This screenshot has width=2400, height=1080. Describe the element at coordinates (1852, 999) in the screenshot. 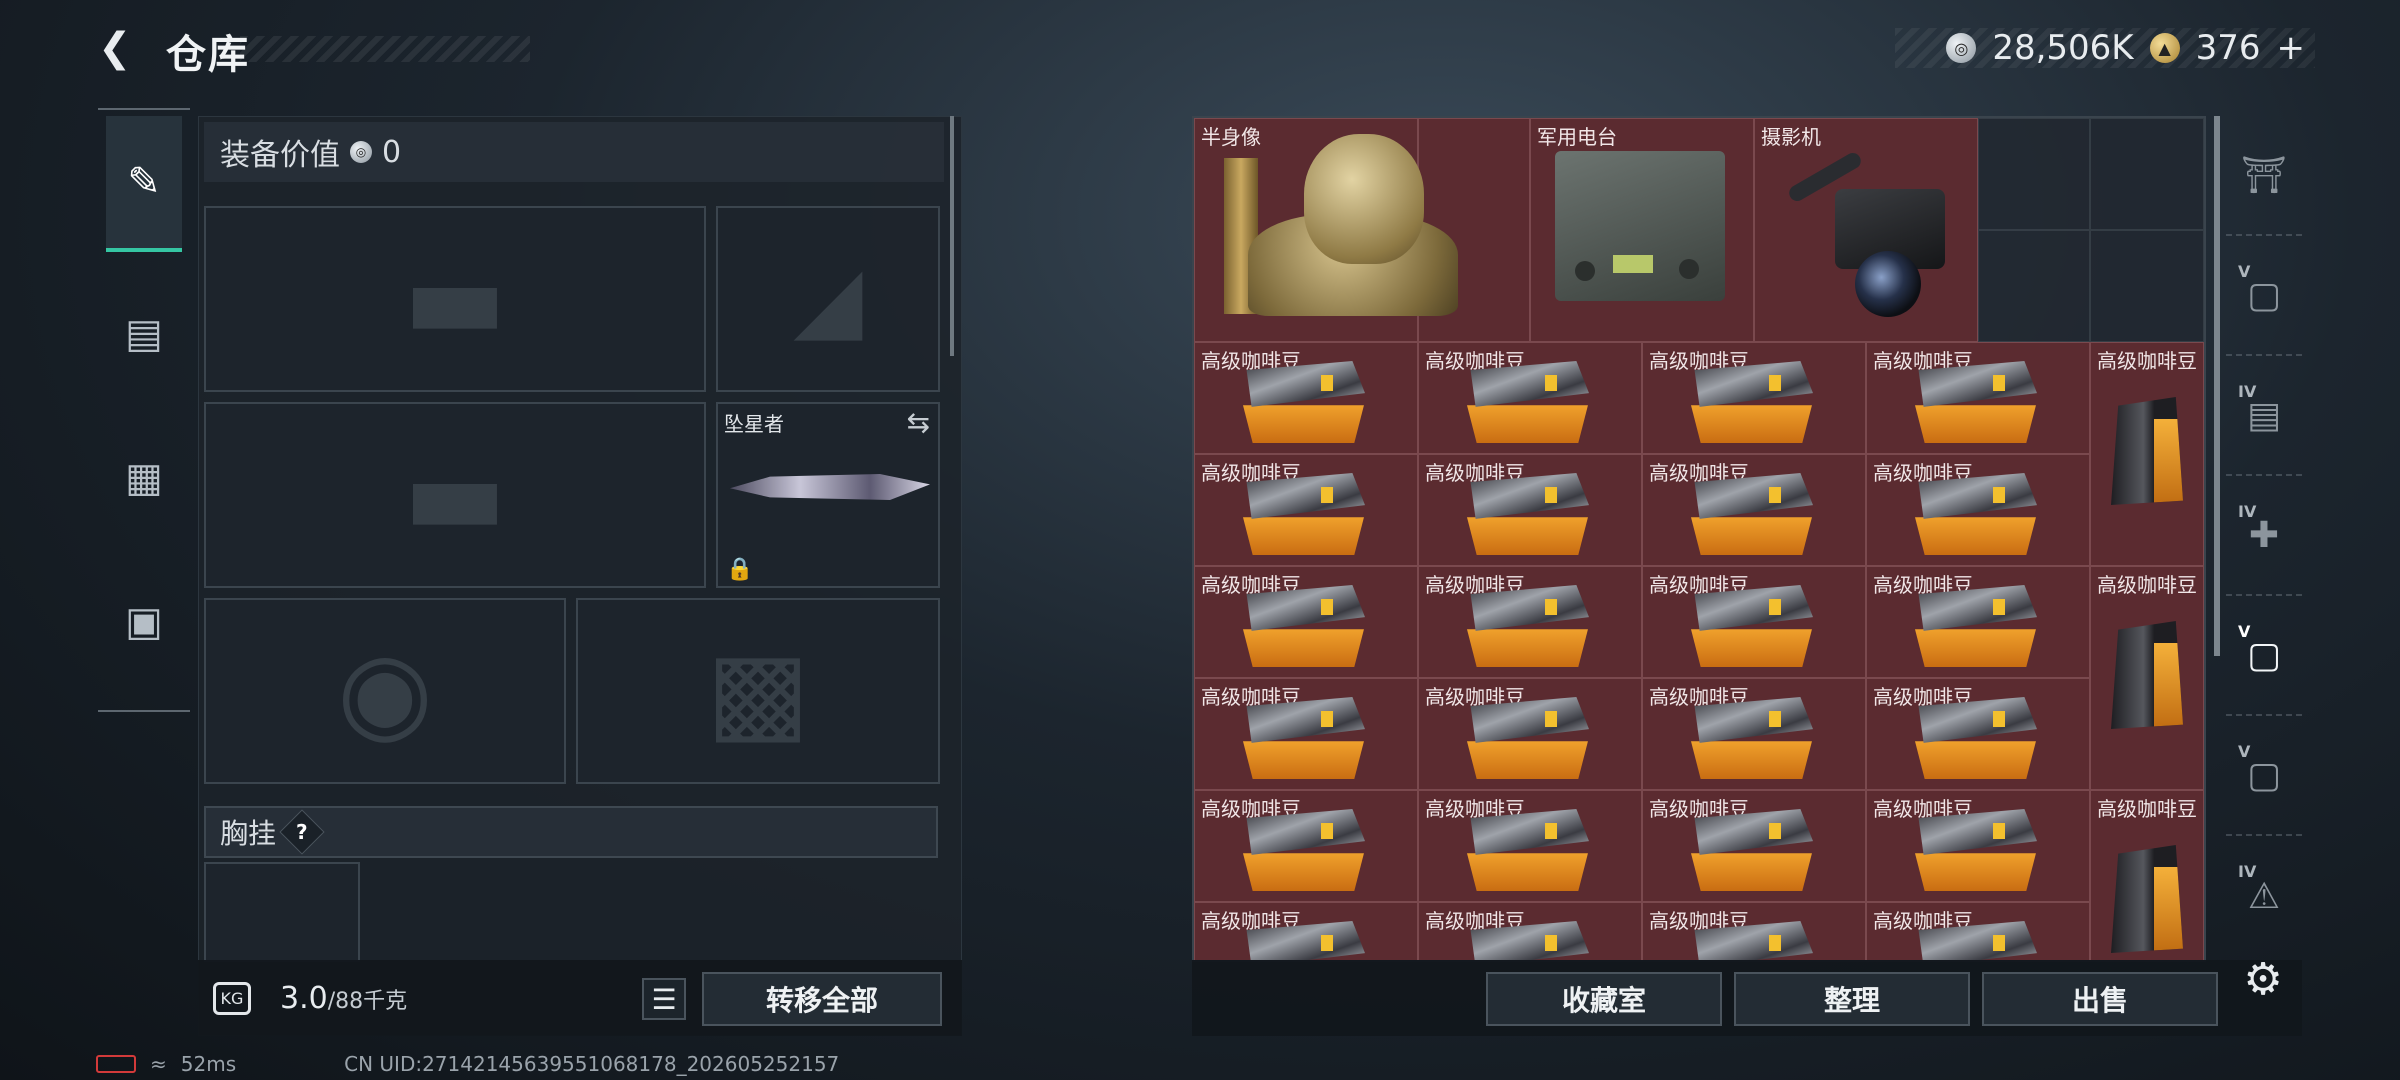

I see `sort-button: 整理` at that location.